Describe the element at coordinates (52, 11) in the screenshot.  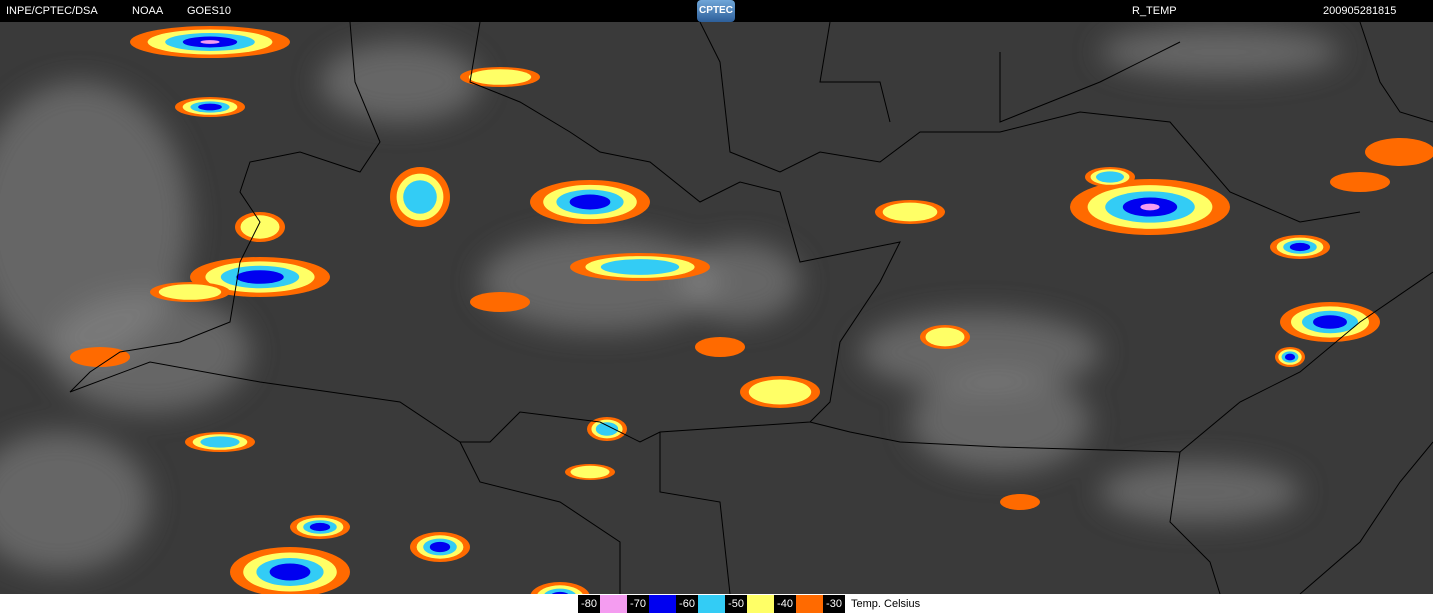
I see `source-label: INPE/CPTEC/DSA` at that location.